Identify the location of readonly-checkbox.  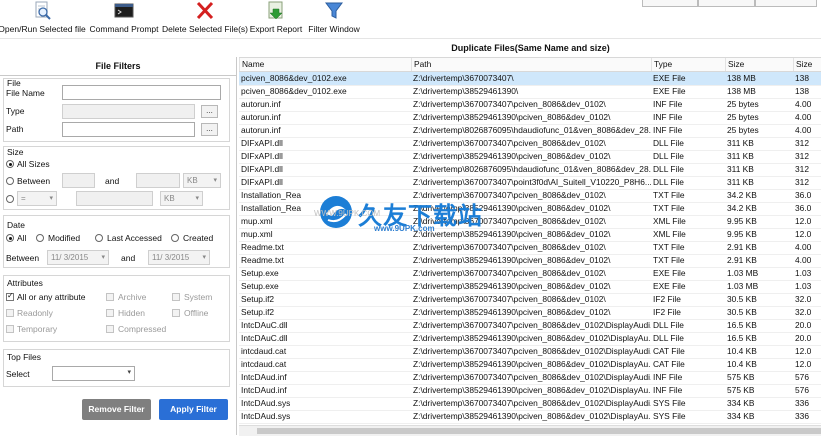
(10, 313).